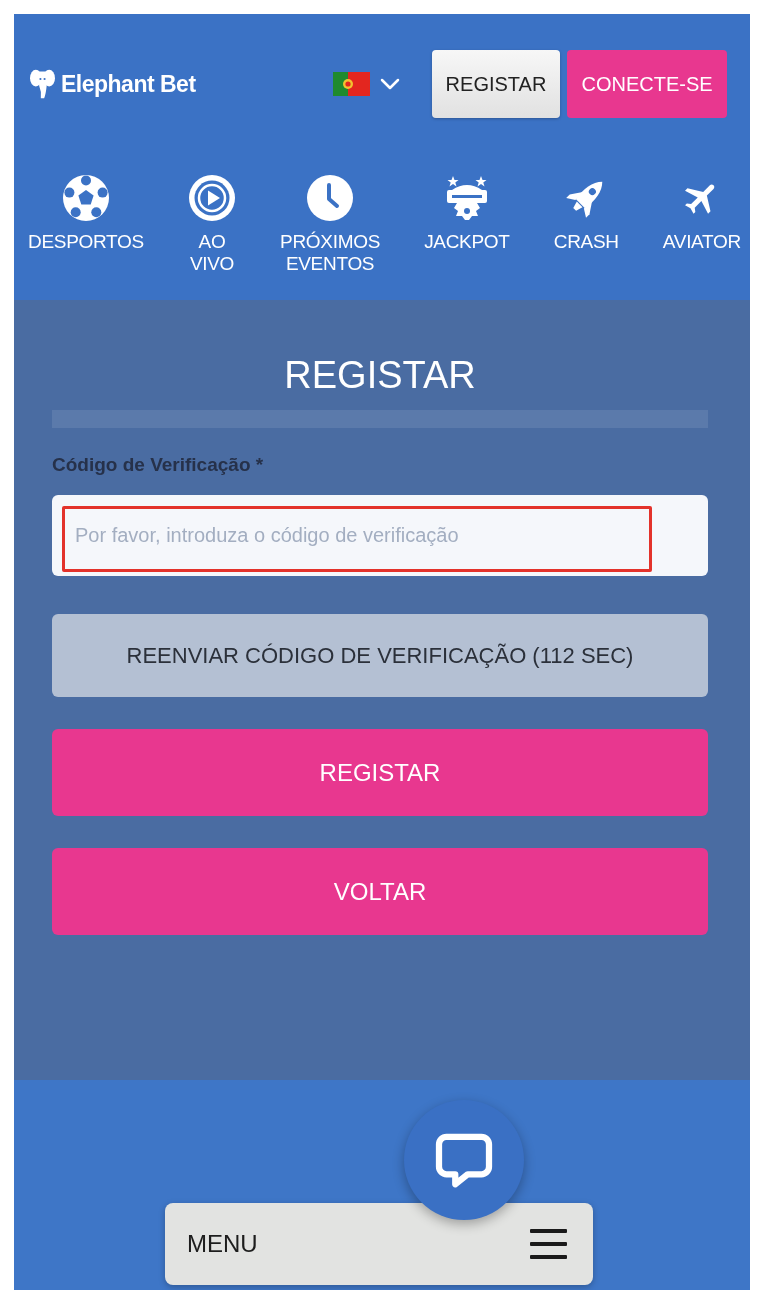 Image resolution: width=764 pixels, height=1305 pixels. Describe the element at coordinates (467, 213) in the screenshot. I see `nav-tab: JACKPOT` at that location.